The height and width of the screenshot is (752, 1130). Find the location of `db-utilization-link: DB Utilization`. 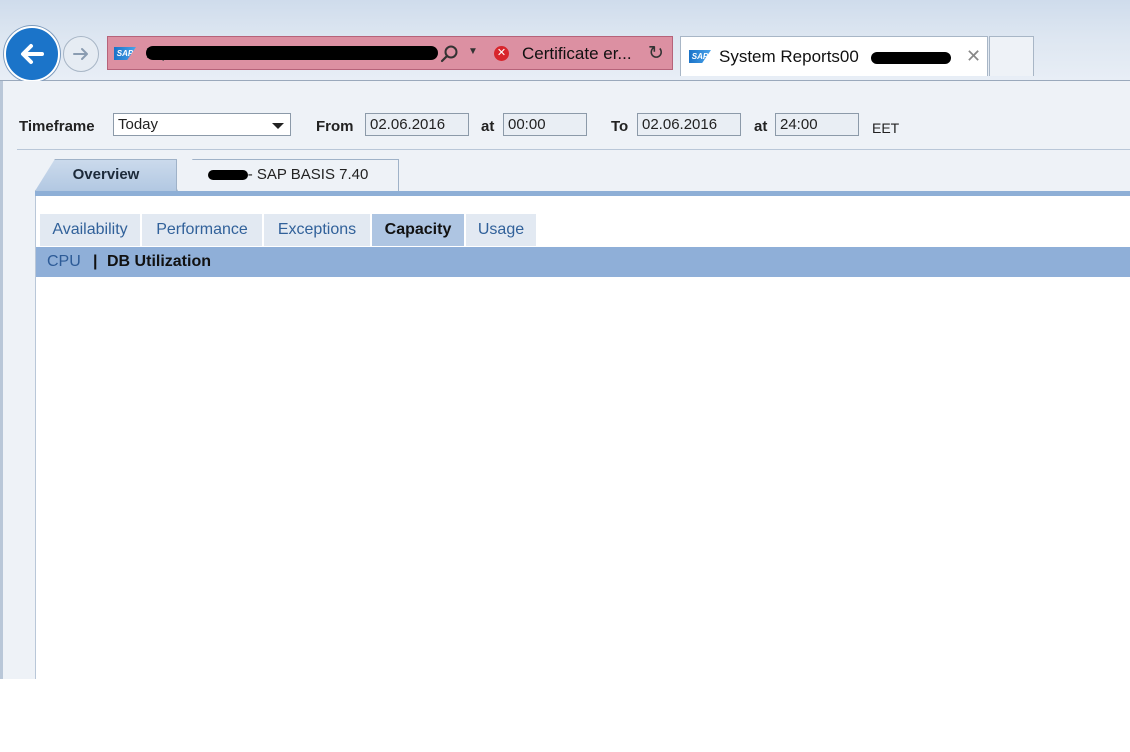

db-utilization-link: DB Utilization is located at coordinates (159, 262).